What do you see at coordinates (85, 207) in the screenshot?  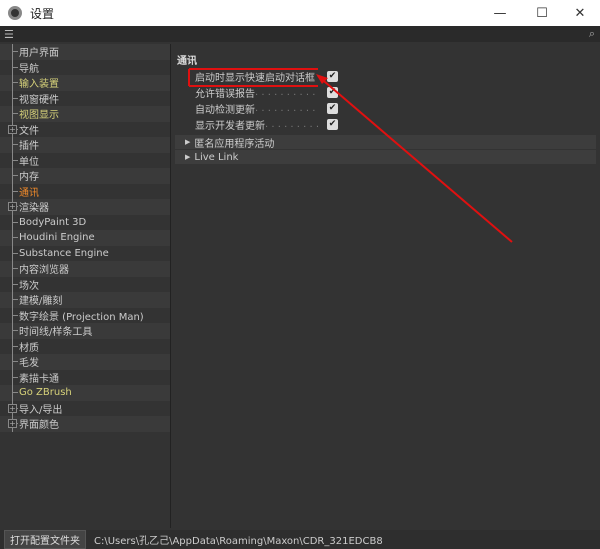 I see `sidebar-item: + 渲染器` at bounding box center [85, 207].